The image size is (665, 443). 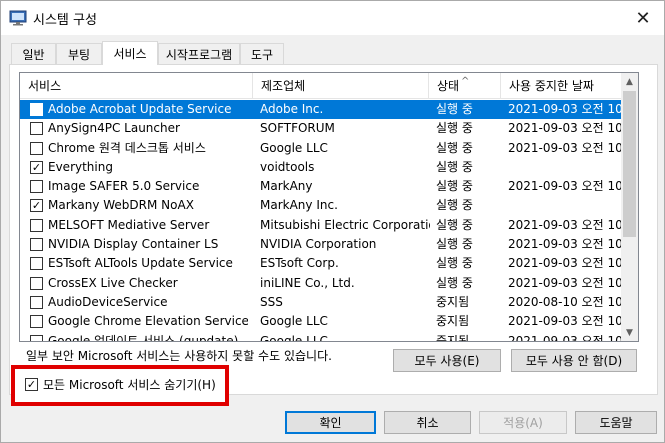 I want to click on cell-manufacturer: SSS, so click(x=271, y=301).